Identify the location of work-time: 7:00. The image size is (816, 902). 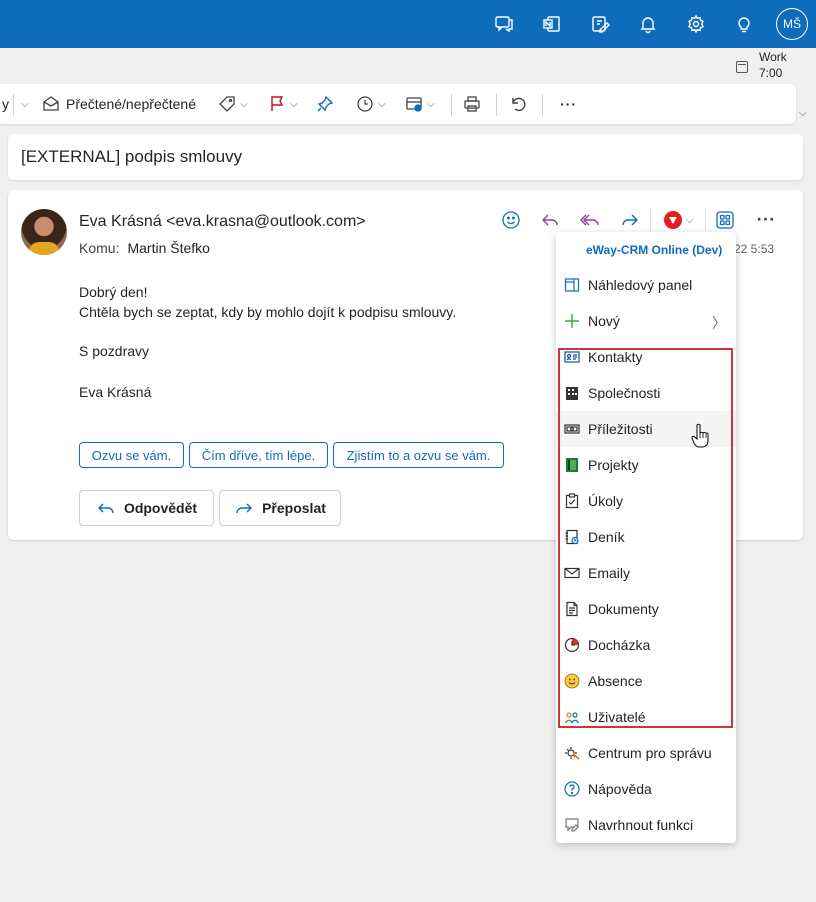
(771, 73).